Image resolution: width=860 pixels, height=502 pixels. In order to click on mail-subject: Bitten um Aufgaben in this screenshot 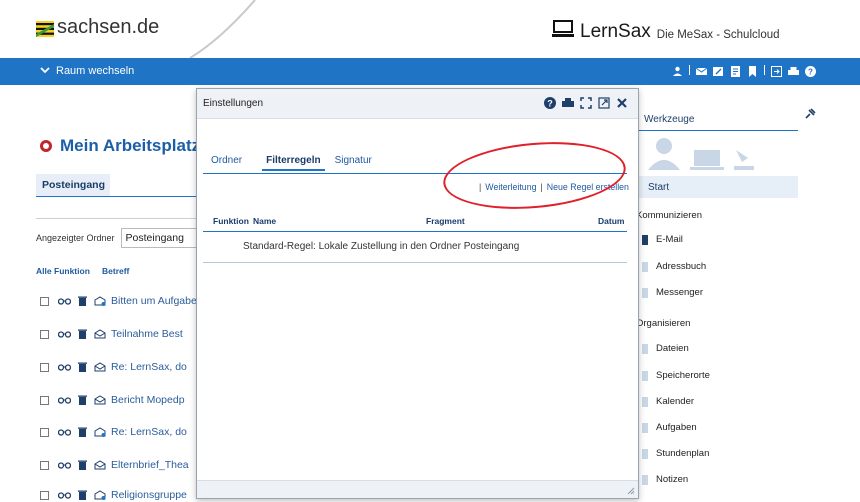, I will do `click(155, 301)`.